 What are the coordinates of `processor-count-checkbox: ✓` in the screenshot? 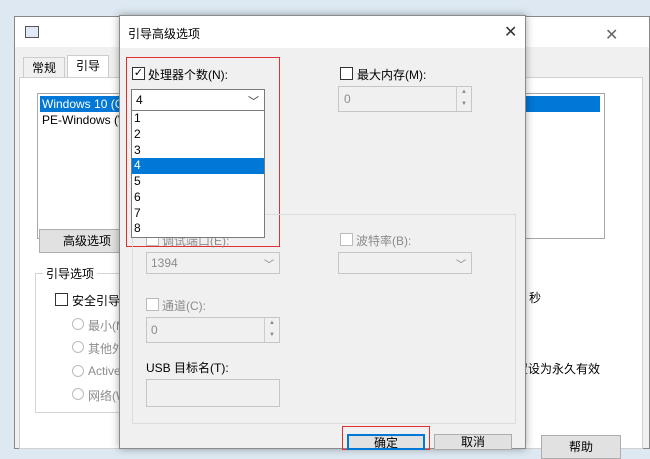 It's located at (138, 73).